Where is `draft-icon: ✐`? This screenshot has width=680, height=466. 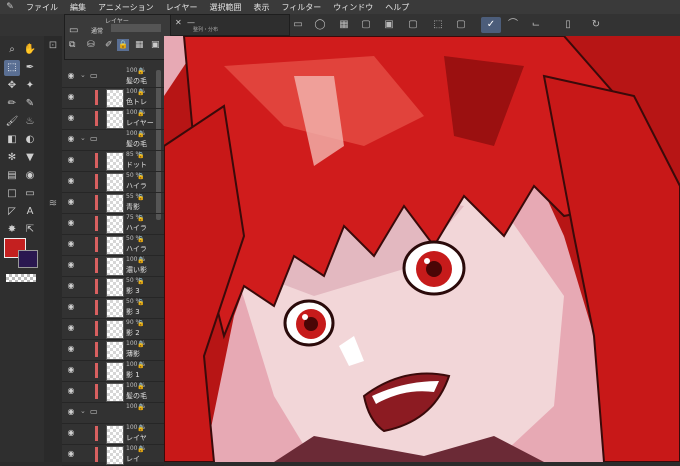 draft-icon: ✐ is located at coordinates (109, 45).